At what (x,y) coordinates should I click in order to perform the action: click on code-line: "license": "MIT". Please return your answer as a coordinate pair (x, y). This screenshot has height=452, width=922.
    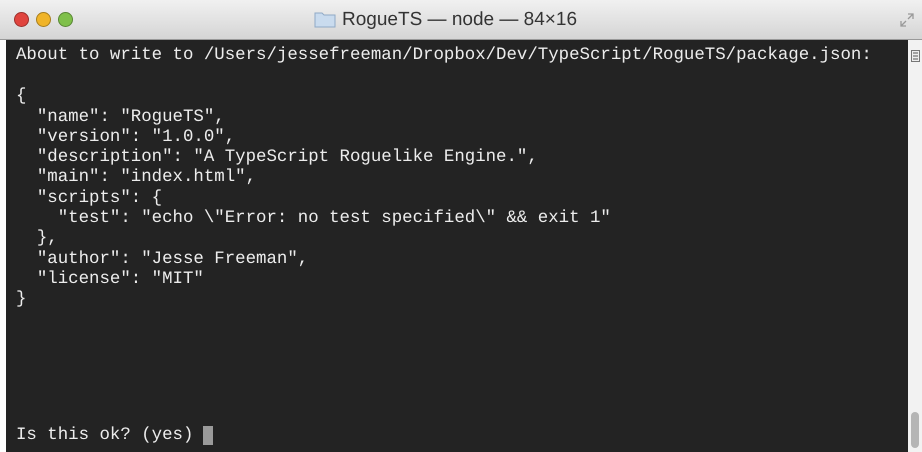
    Looking at the image, I should click on (120, 280).